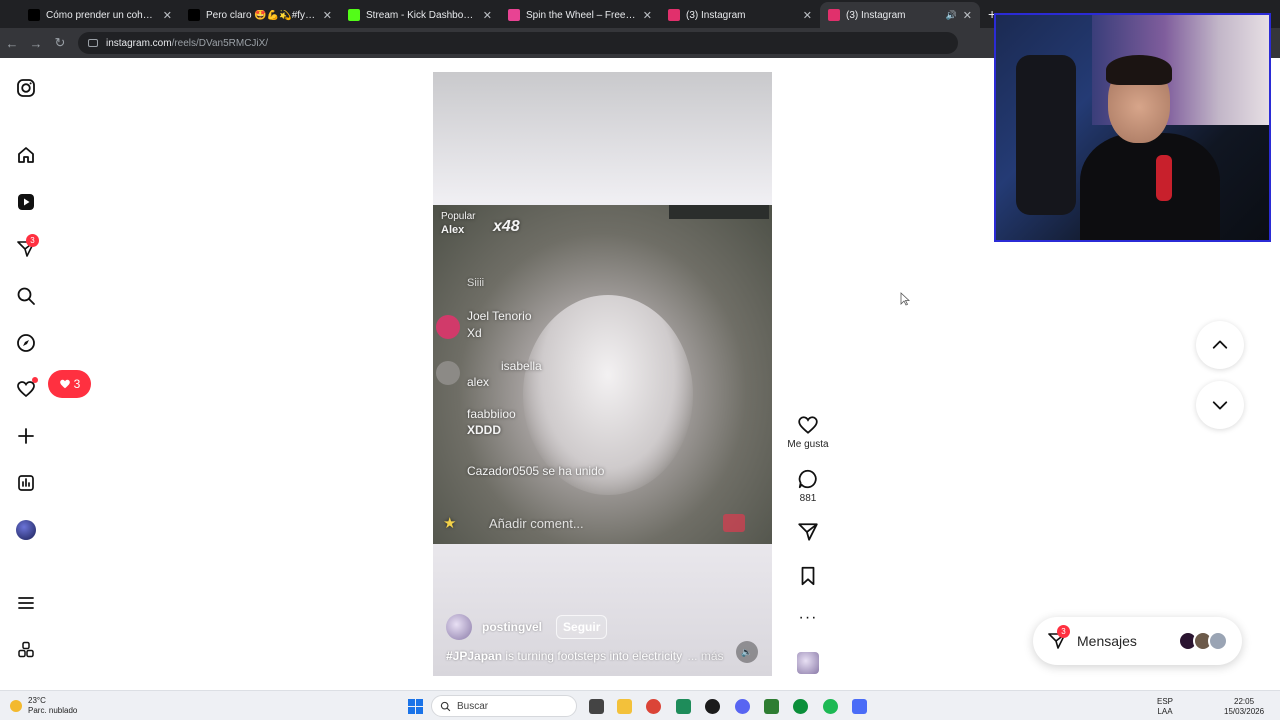 This screenshot has width=1280, height=720. I want to click on file-explorer-icon, so click(624, 706).